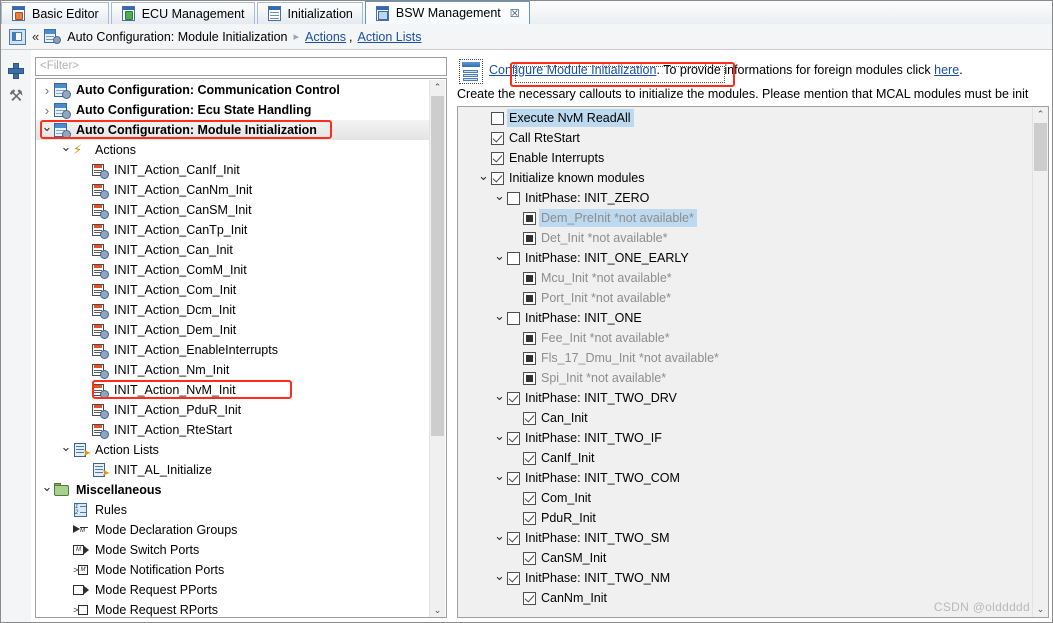 The image size is (1053, 623). Describe the element at coordinates (233, 510) in the screenshot. I see `tree-item: 1 2 Rules` at that location.